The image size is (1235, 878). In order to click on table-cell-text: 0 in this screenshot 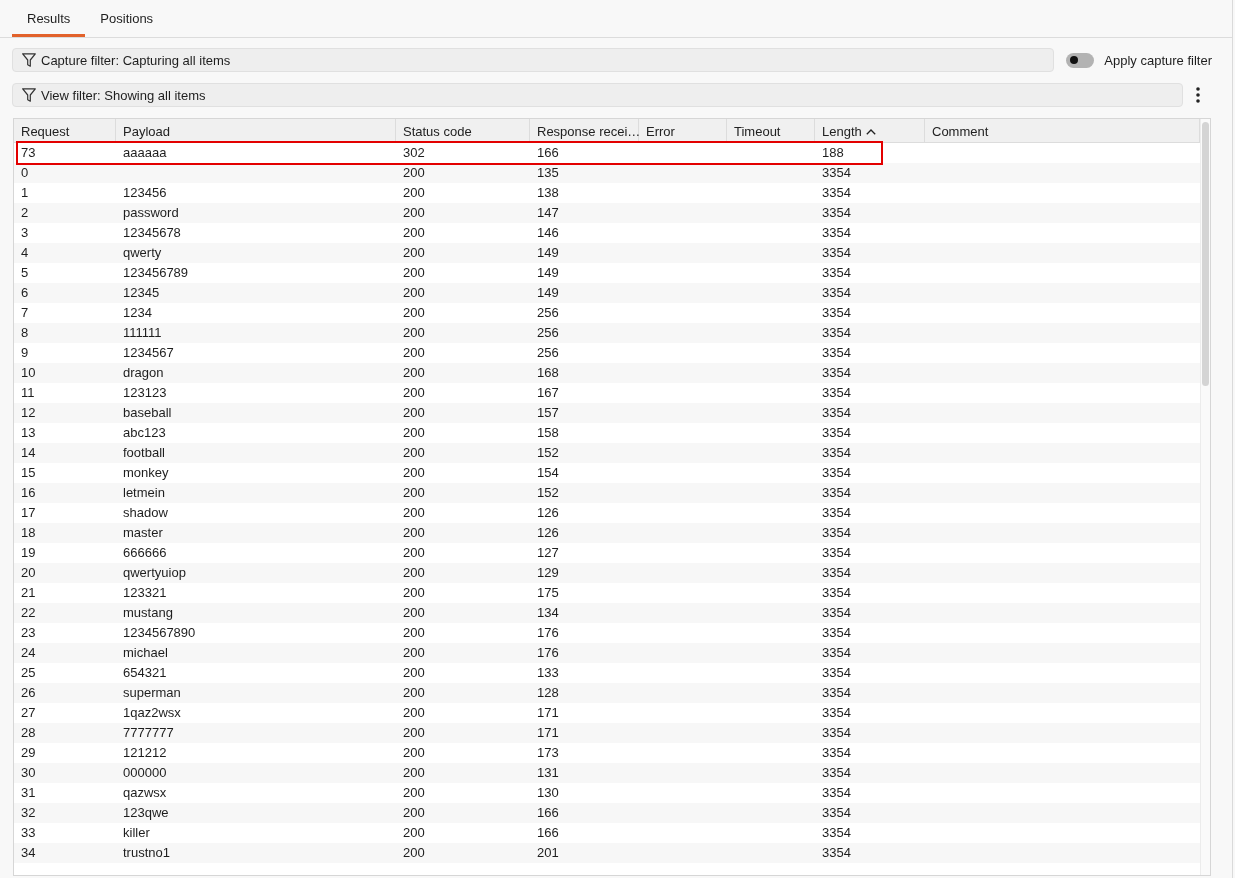, I will do `click(25, 173)`.